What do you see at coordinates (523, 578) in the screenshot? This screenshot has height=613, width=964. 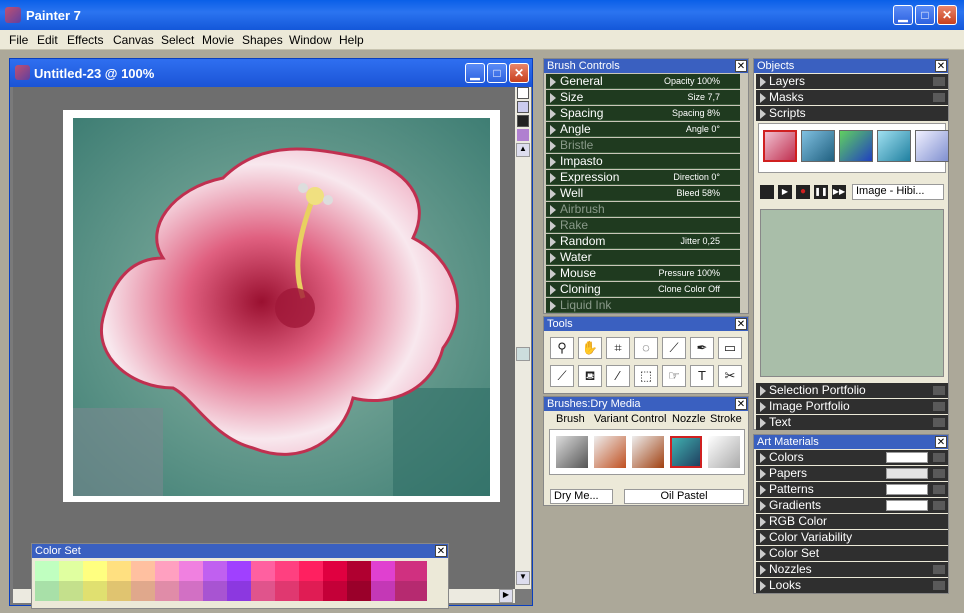 I see `scroll-down-icon: ▼` at bounding box center [523, 578].